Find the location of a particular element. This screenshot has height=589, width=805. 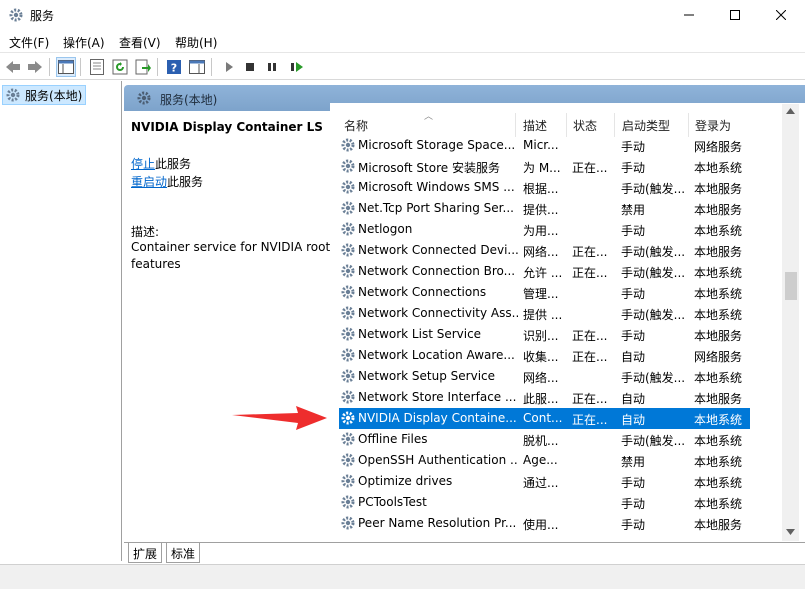

service-row: Microsoft Store 安装服务 为 M... 正在... 手动 本地系统 is located at coordinates (544, 166).